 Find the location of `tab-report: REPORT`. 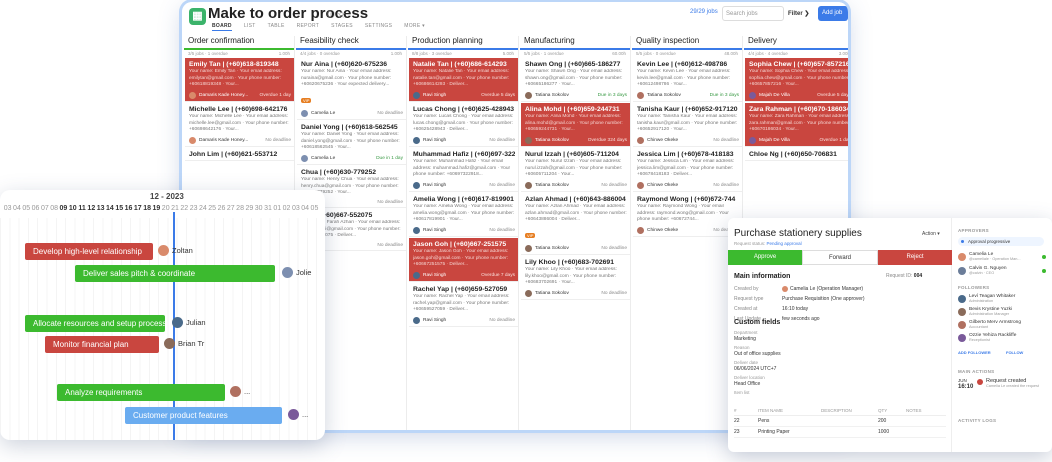

tab-report: REPORT is located at coordinates (308, 27).